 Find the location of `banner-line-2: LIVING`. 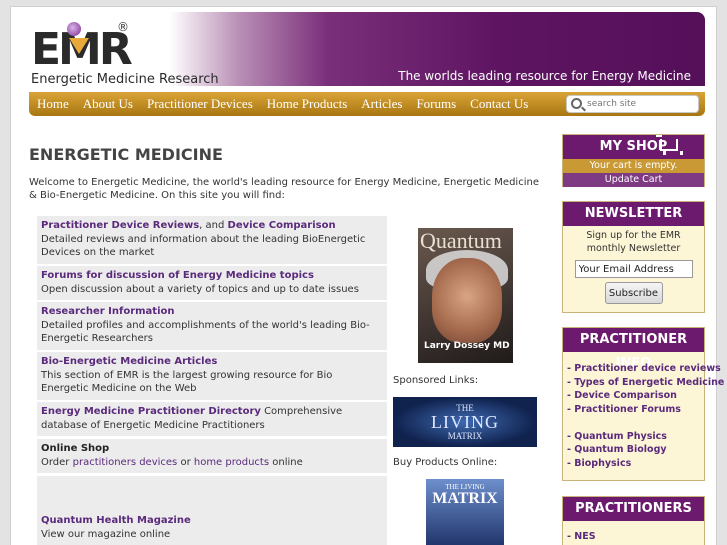

banner-line-2: LIVING is located at coordinates (465, 422).